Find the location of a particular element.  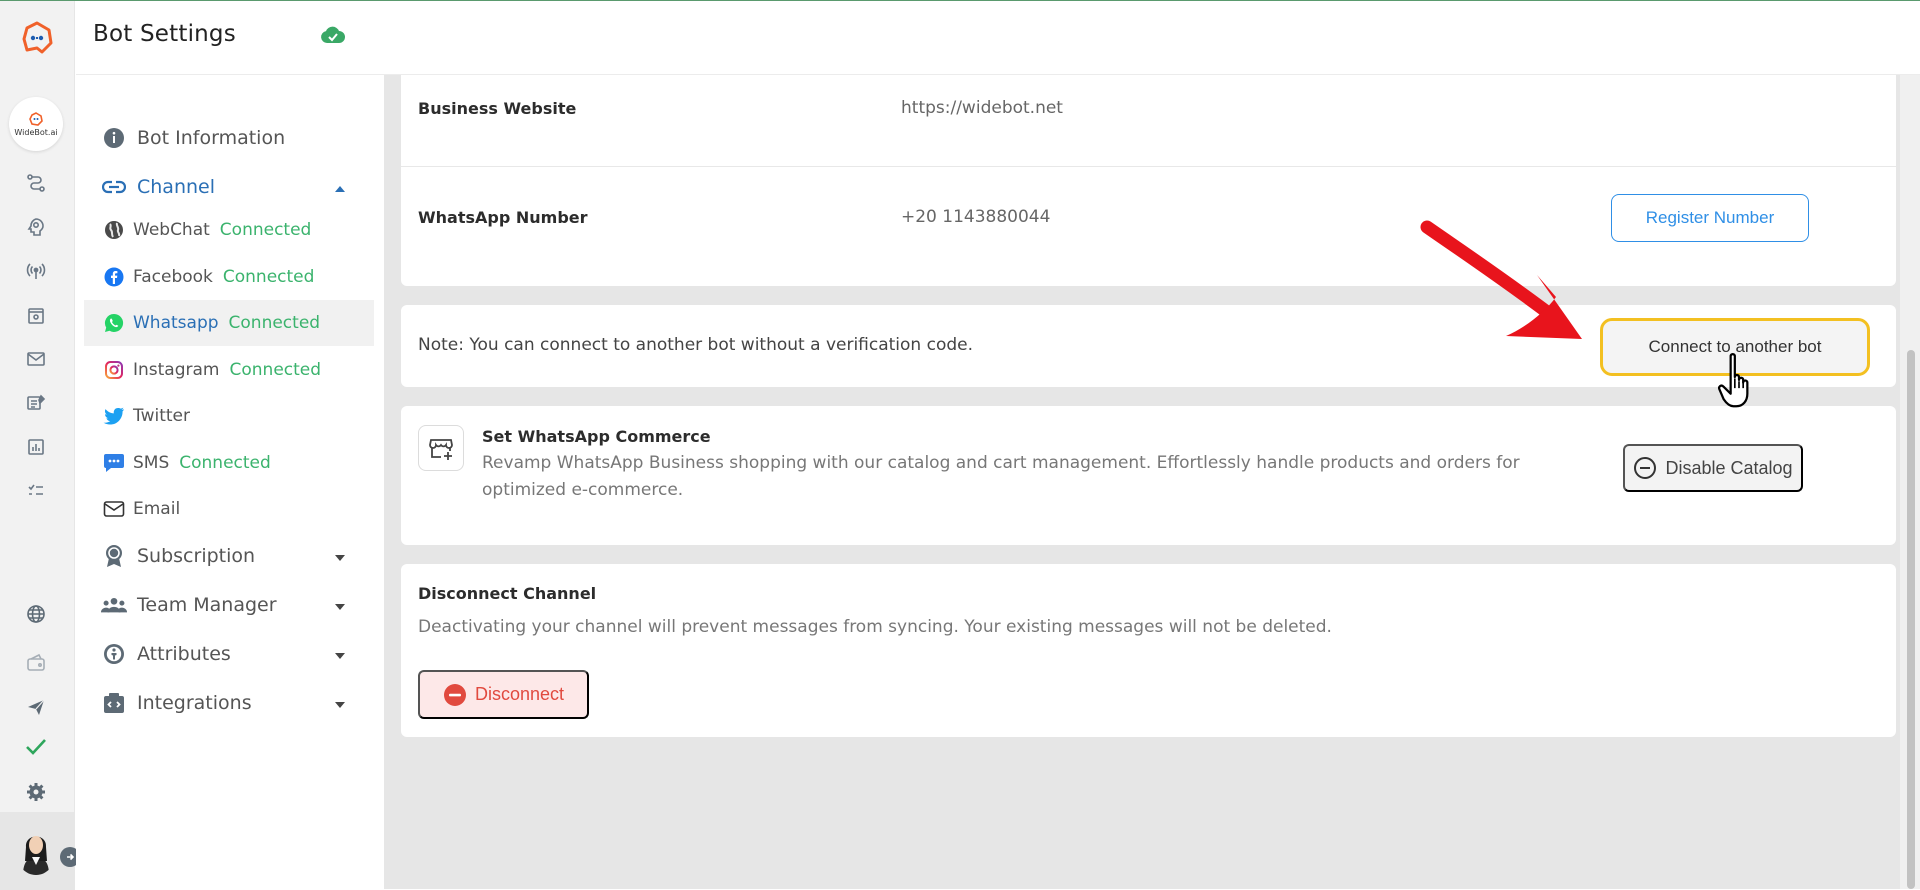

register-number-button: Register Number is located at coordinates (1710, 218).